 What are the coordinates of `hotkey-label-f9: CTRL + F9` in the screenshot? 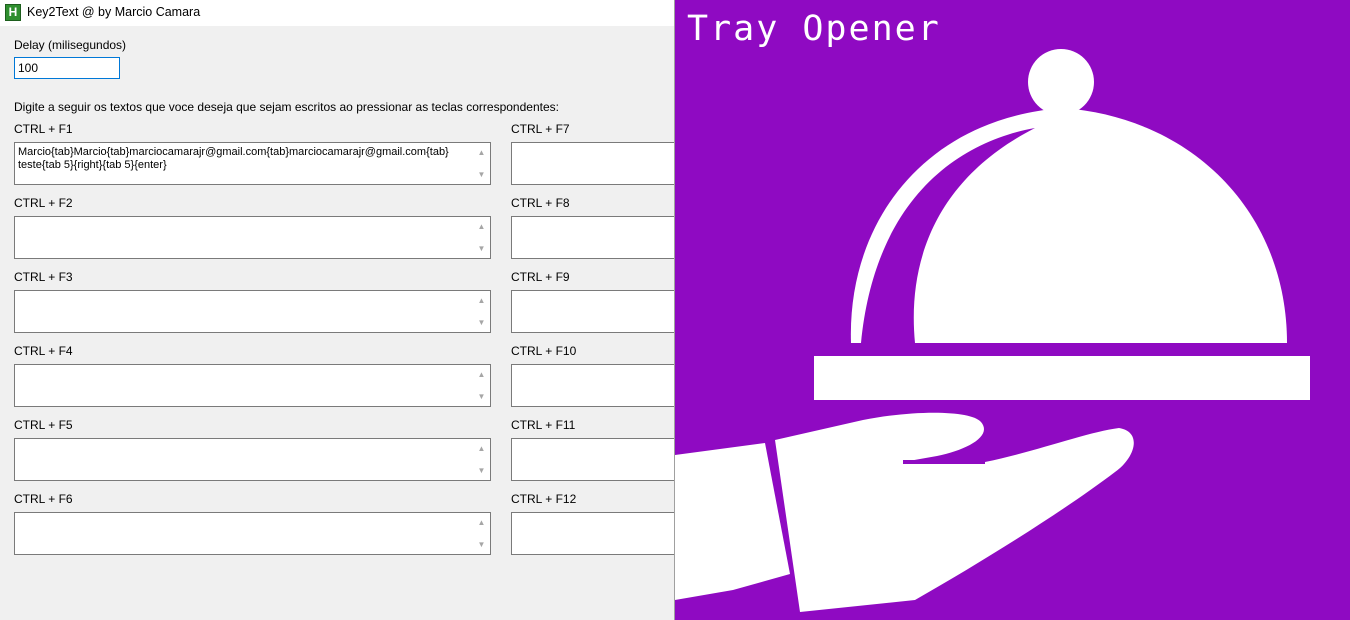 It's located at (540, 277).